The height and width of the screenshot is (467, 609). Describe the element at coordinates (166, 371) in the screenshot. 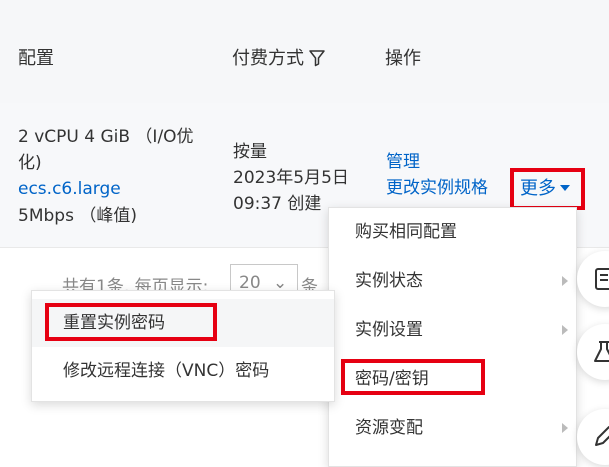

I see `menu-item-label: 修改远程连接（VNC）密码` at that location.